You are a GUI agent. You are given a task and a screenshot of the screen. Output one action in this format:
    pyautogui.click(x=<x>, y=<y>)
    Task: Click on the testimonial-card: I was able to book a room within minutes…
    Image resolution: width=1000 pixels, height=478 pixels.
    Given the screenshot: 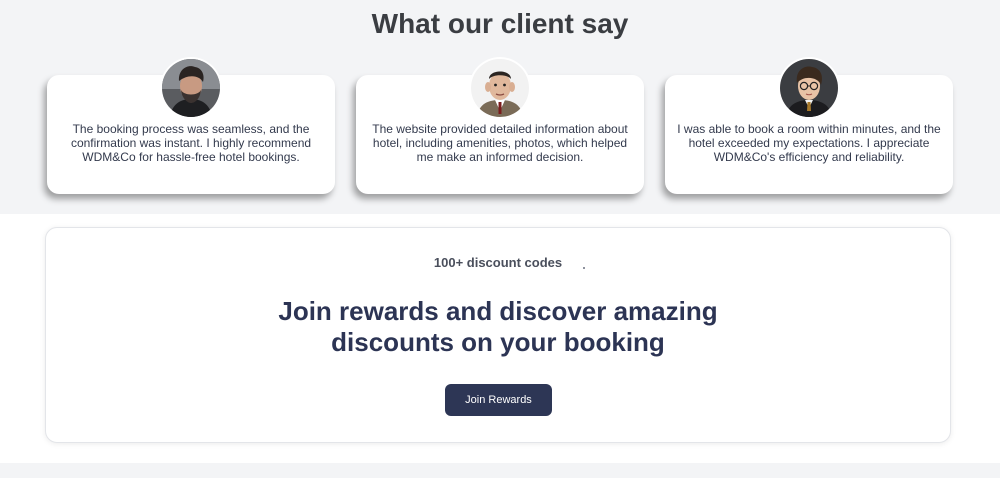 What is the action you would take?
    pyautogui.click(x=809, y=126)
    